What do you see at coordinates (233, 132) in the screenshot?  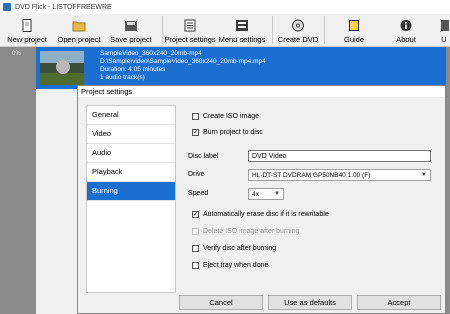 I see `burn-to-disc-label: Burn project to disc` at bounding box center [233, 132].